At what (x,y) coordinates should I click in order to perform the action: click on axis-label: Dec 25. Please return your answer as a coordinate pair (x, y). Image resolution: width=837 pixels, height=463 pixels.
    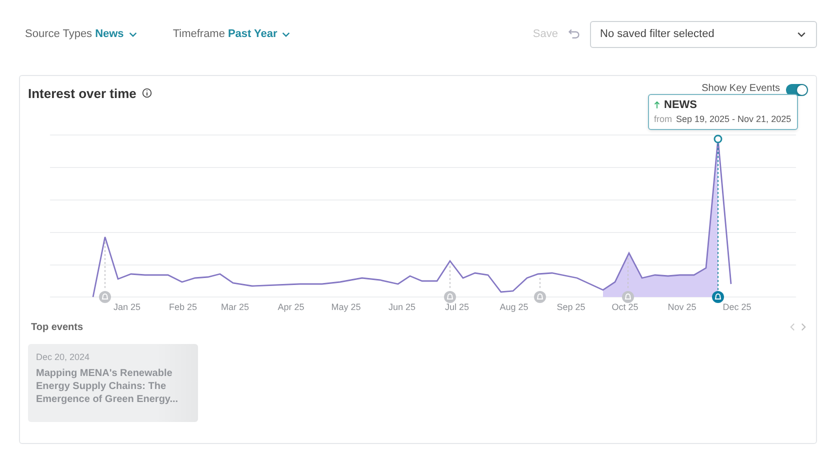
    Looking at the image, I should click on (737, 307).